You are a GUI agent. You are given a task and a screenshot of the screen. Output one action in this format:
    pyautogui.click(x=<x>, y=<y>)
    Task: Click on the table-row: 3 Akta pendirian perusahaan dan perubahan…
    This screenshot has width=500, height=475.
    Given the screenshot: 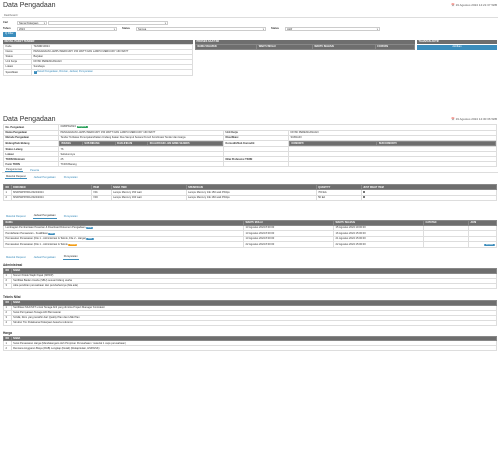 What is the action you would take?
    pyautogui.click(x=250, y=285)
    